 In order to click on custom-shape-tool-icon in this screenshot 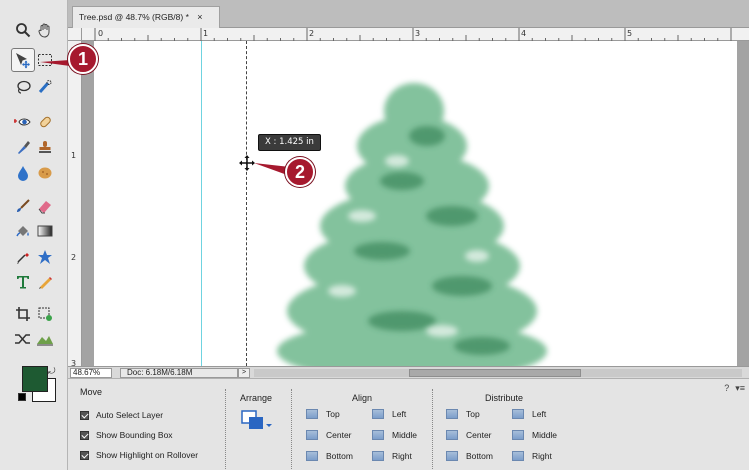, I will do `click(45, 257)`.